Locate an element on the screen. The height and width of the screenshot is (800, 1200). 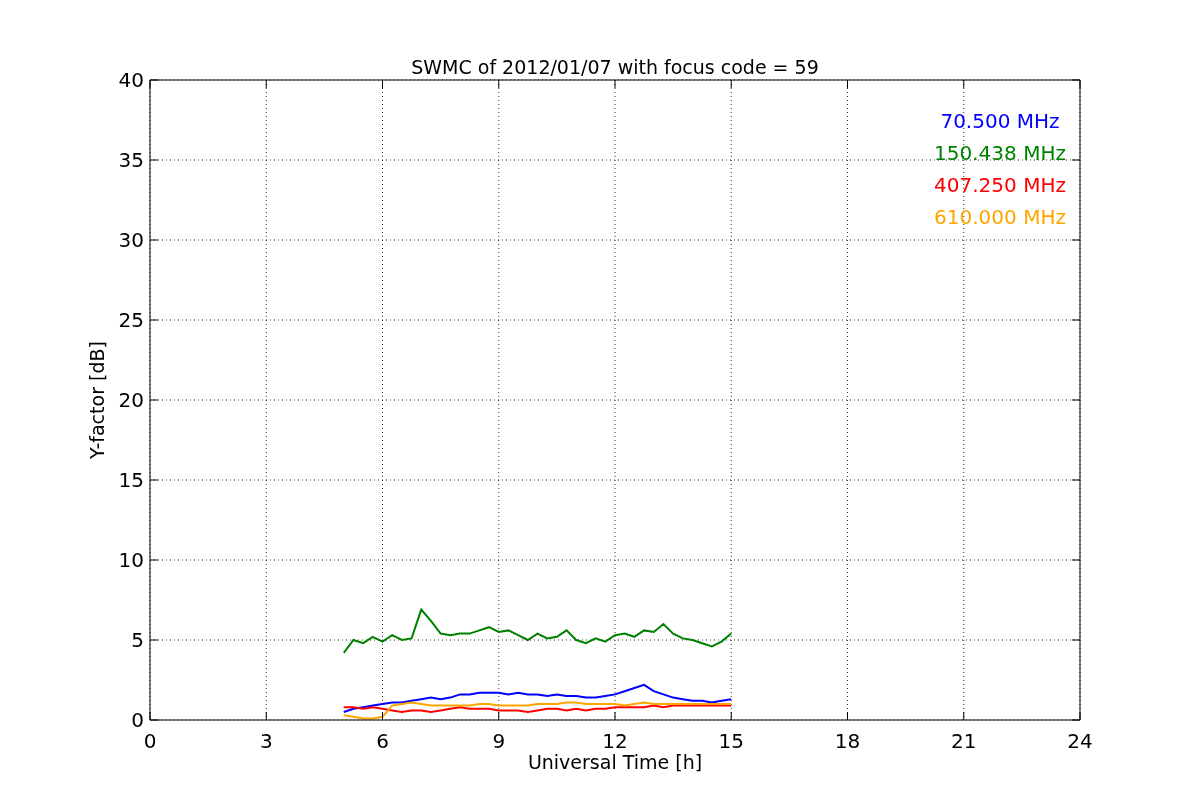
x-tick-label: 3 is located at coordinates (266, 741).